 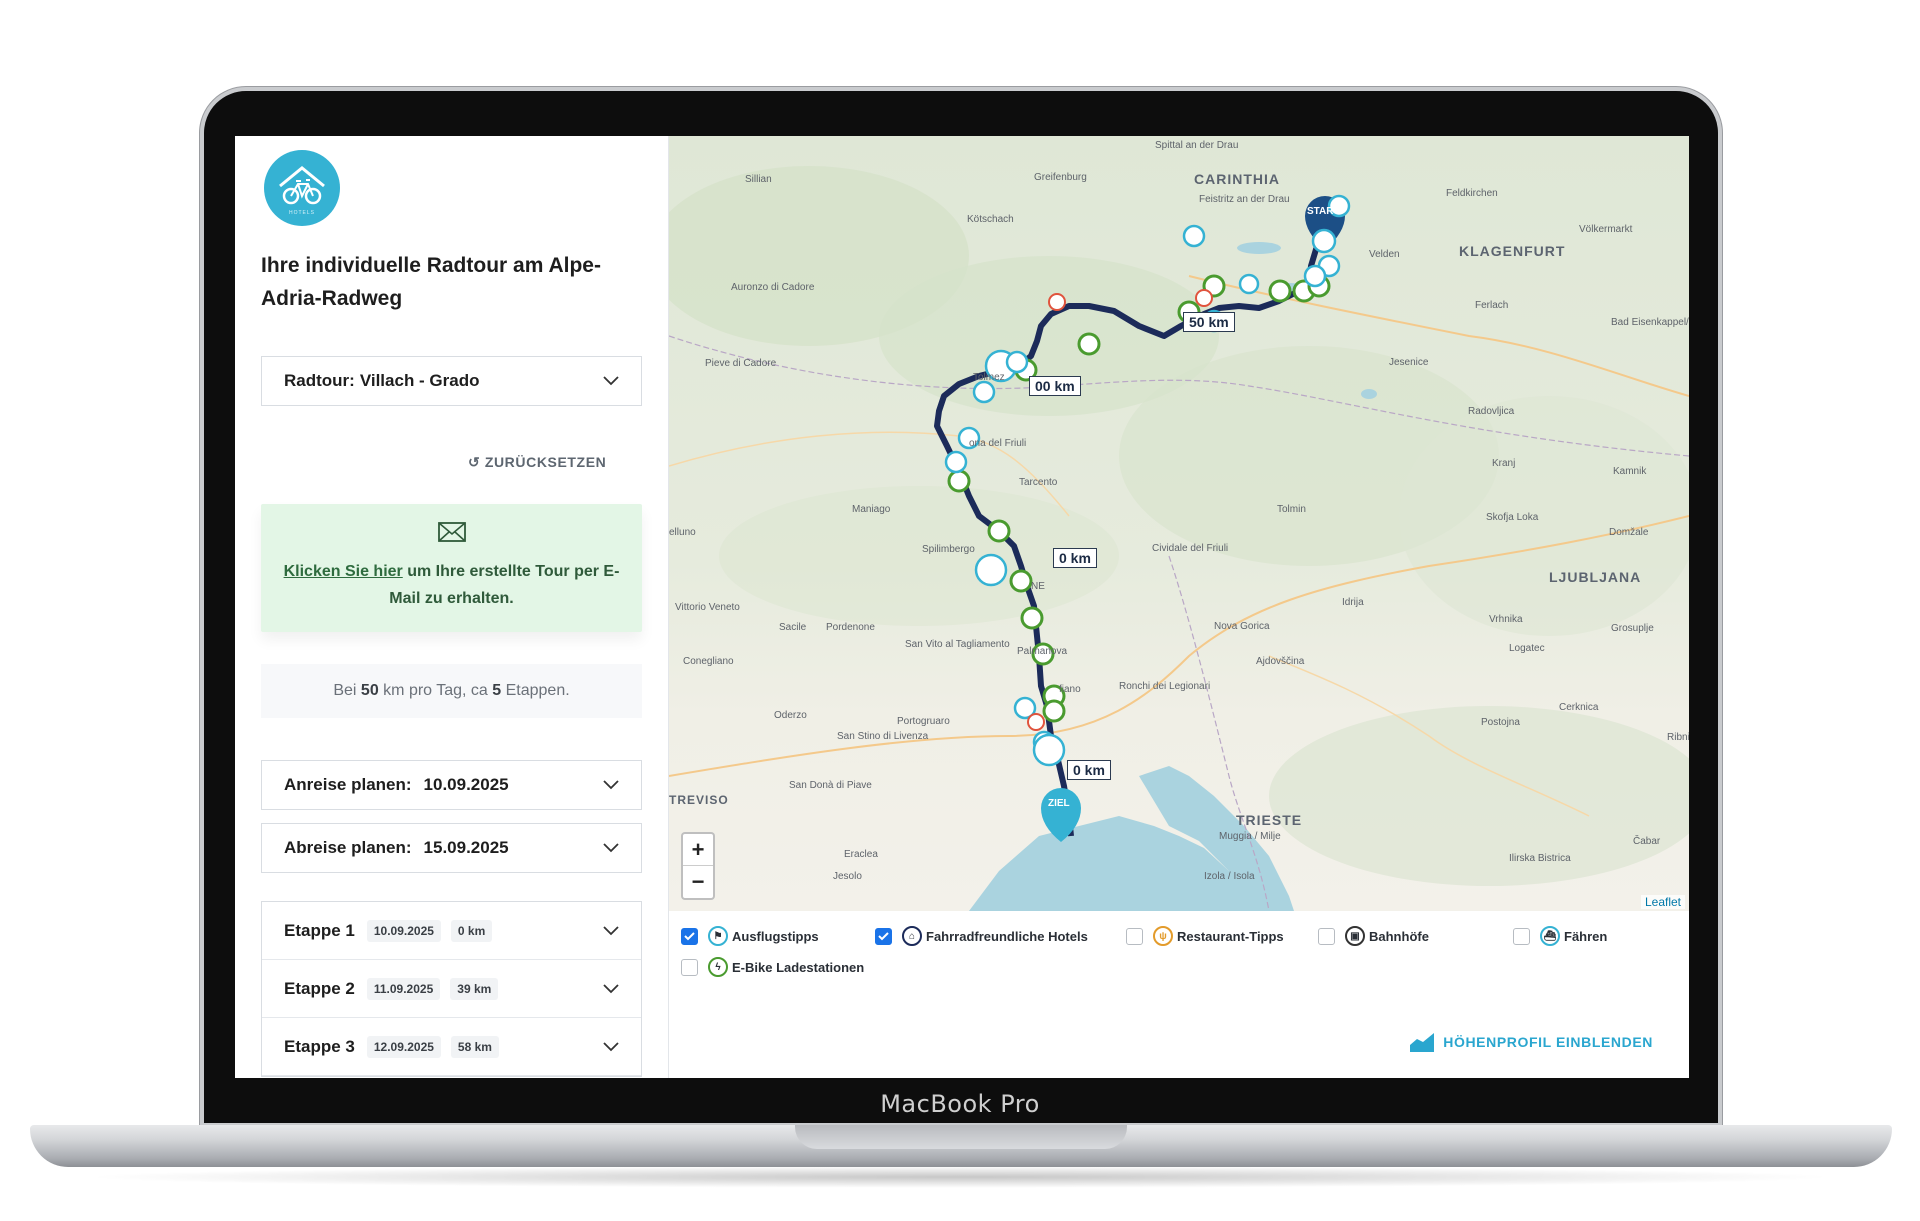 What do you see at coordinates (1527, 648) in the screenshot?
I see `place-label: Logatec` at bounding box center [1527, 648].